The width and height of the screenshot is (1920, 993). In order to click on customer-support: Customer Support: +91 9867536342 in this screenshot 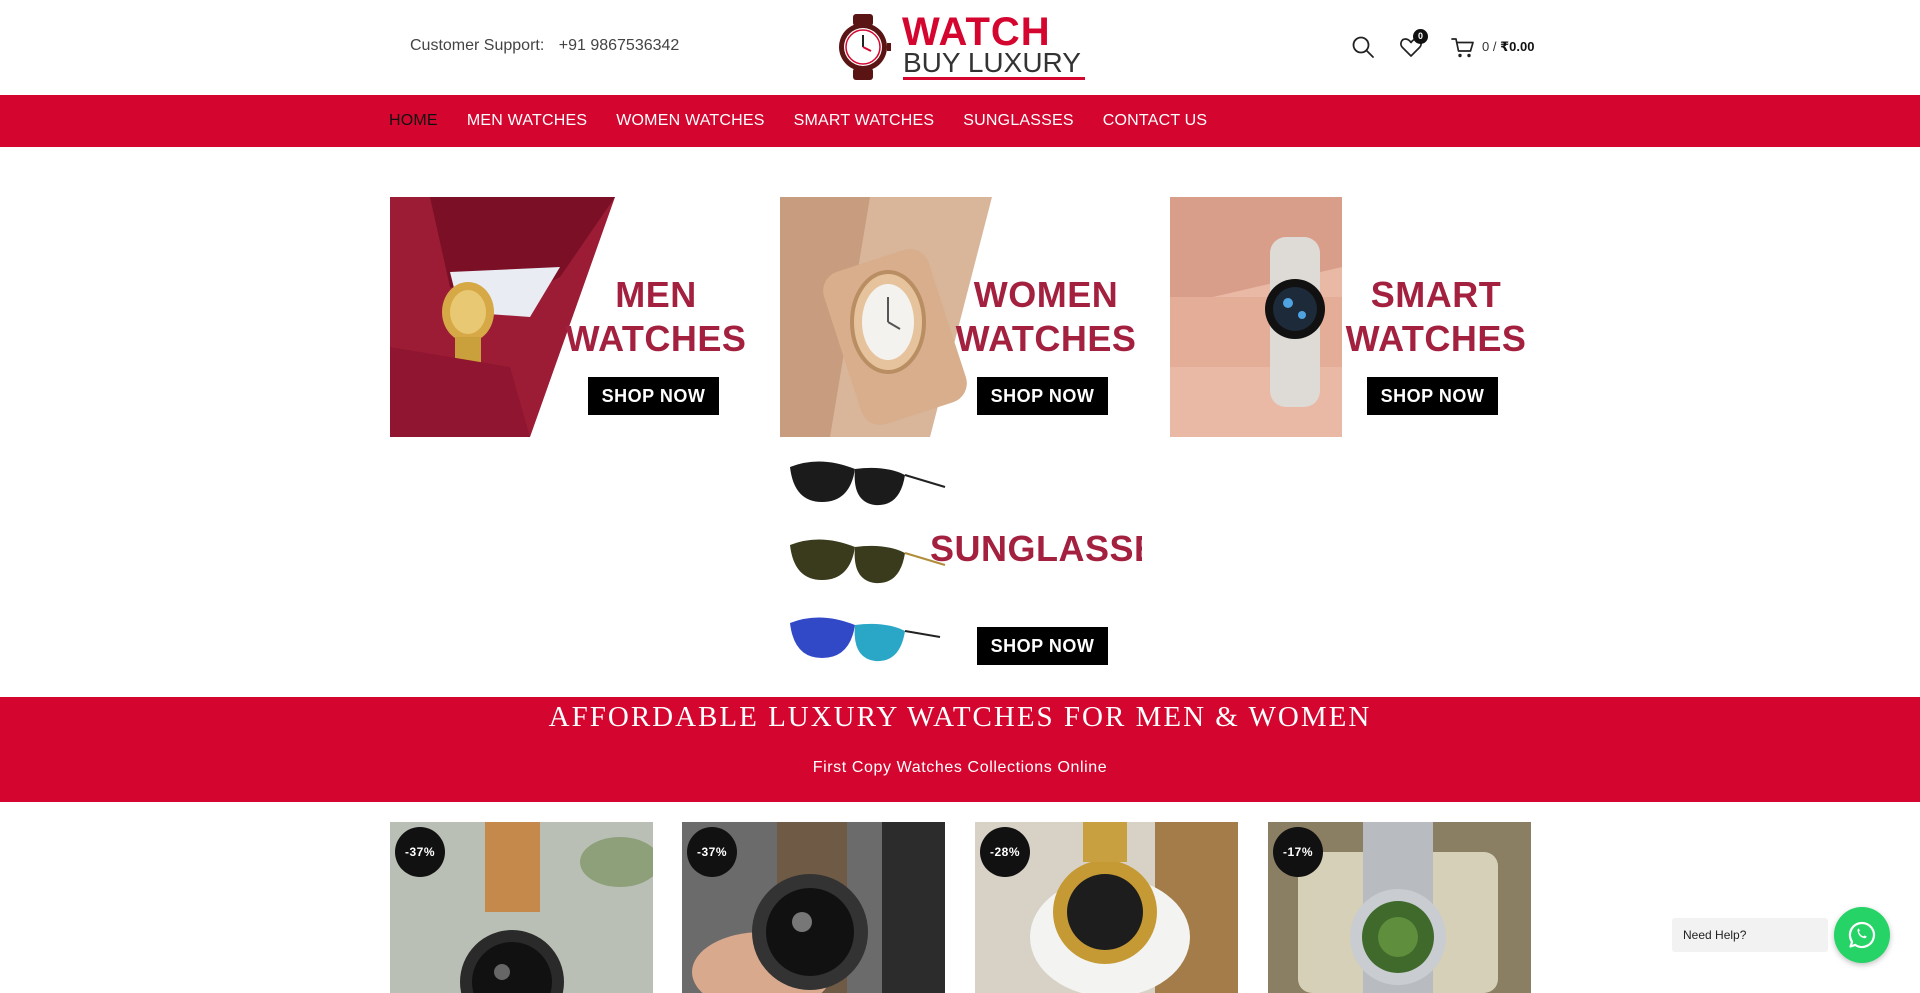, I will do `click(544, 46)`.